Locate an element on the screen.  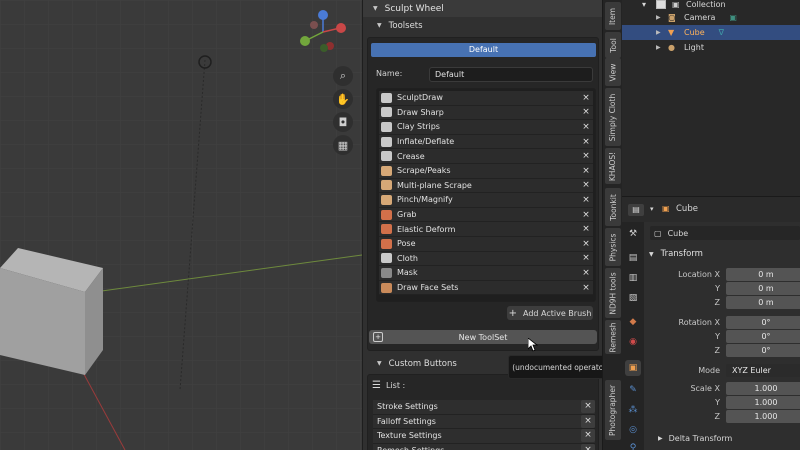
particles-tab-icon: ⁂ is located at coordinates (633, 410).